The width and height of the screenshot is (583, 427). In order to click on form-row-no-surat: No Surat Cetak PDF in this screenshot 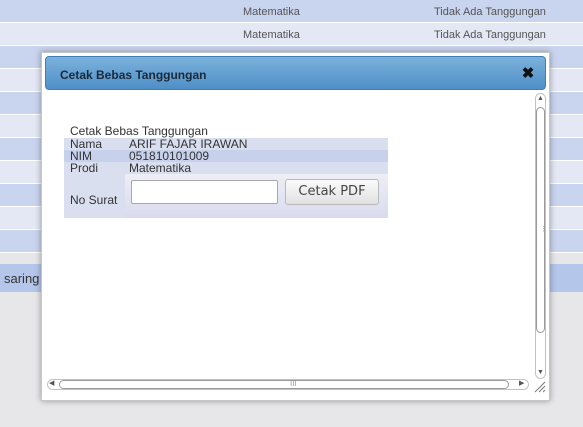, I will do `click(226, 196)`.